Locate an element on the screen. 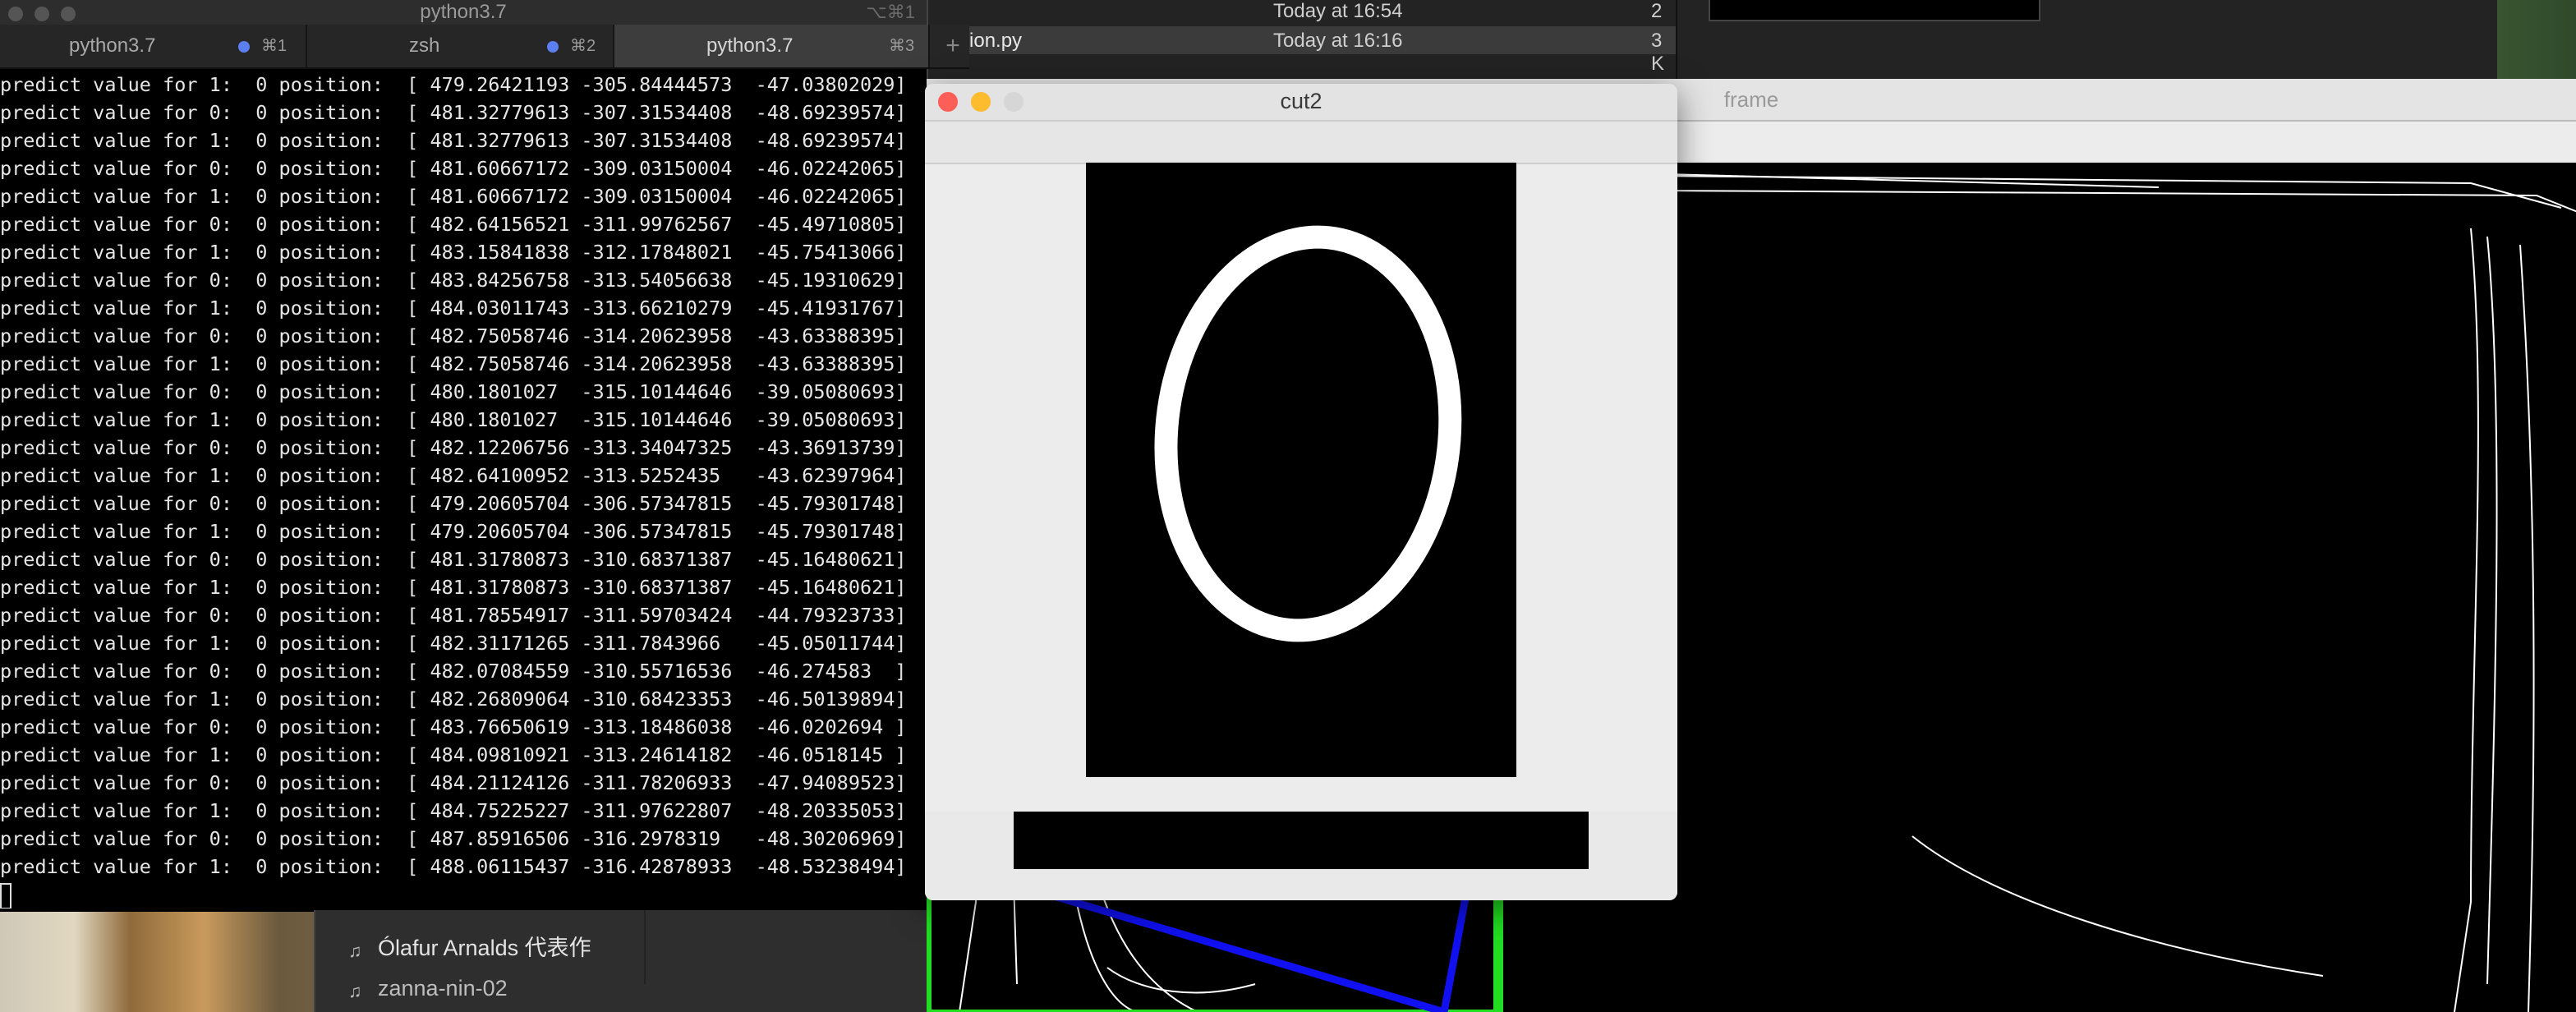 This screenshot has height=1012, width=2576. cut2-titlebar: cut2 is located at coordinates (1301, 103).